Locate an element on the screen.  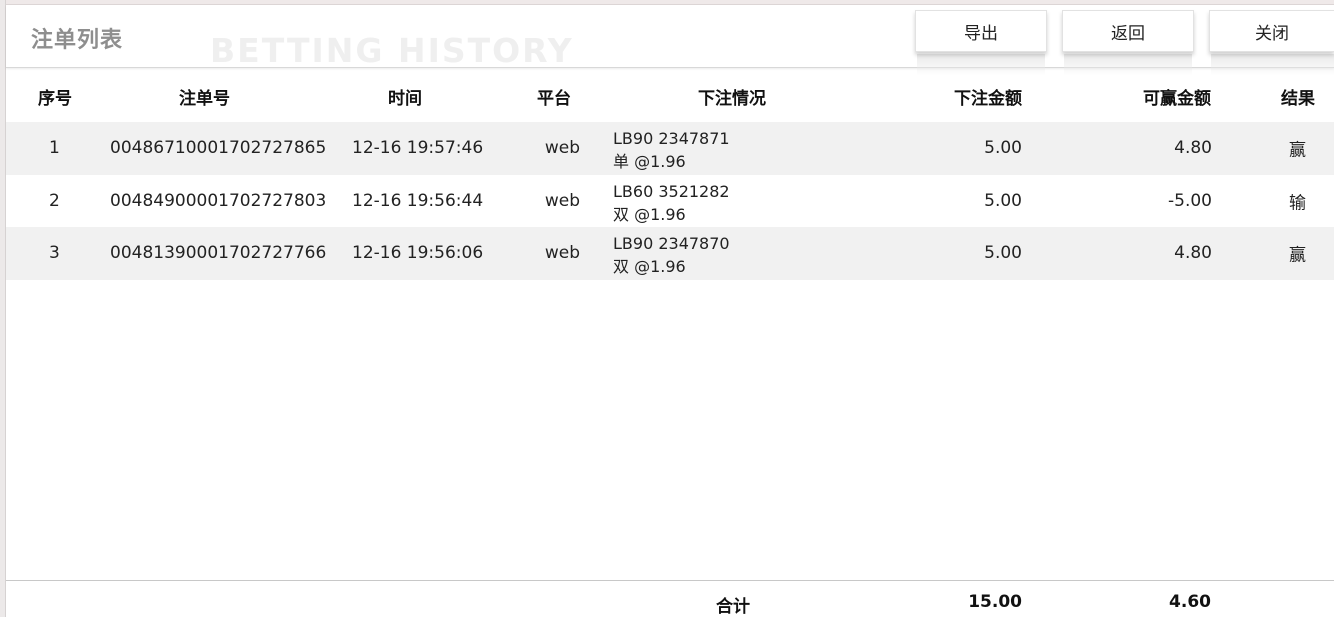
row-index: 2 is located at coordinates (54, 200).